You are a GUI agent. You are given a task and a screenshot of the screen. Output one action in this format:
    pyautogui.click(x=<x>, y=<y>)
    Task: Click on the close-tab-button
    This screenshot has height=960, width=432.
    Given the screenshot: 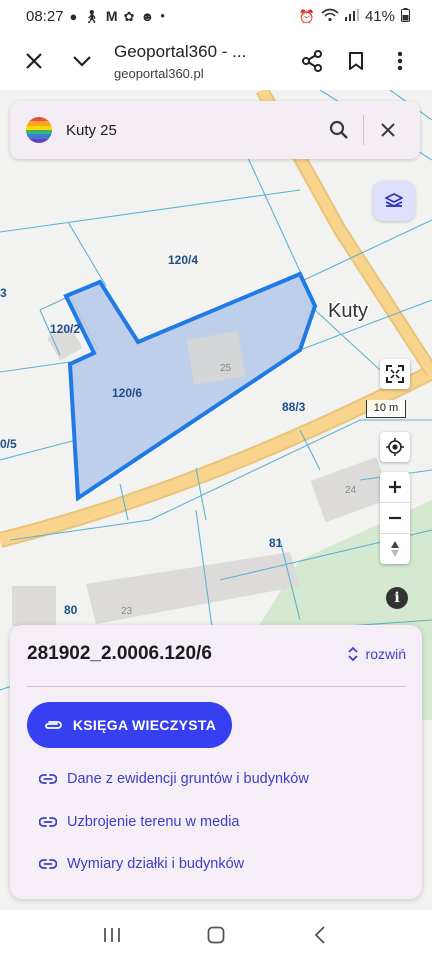 What is the action you would take?
    pyautogui.click(x=34, y=61)
    